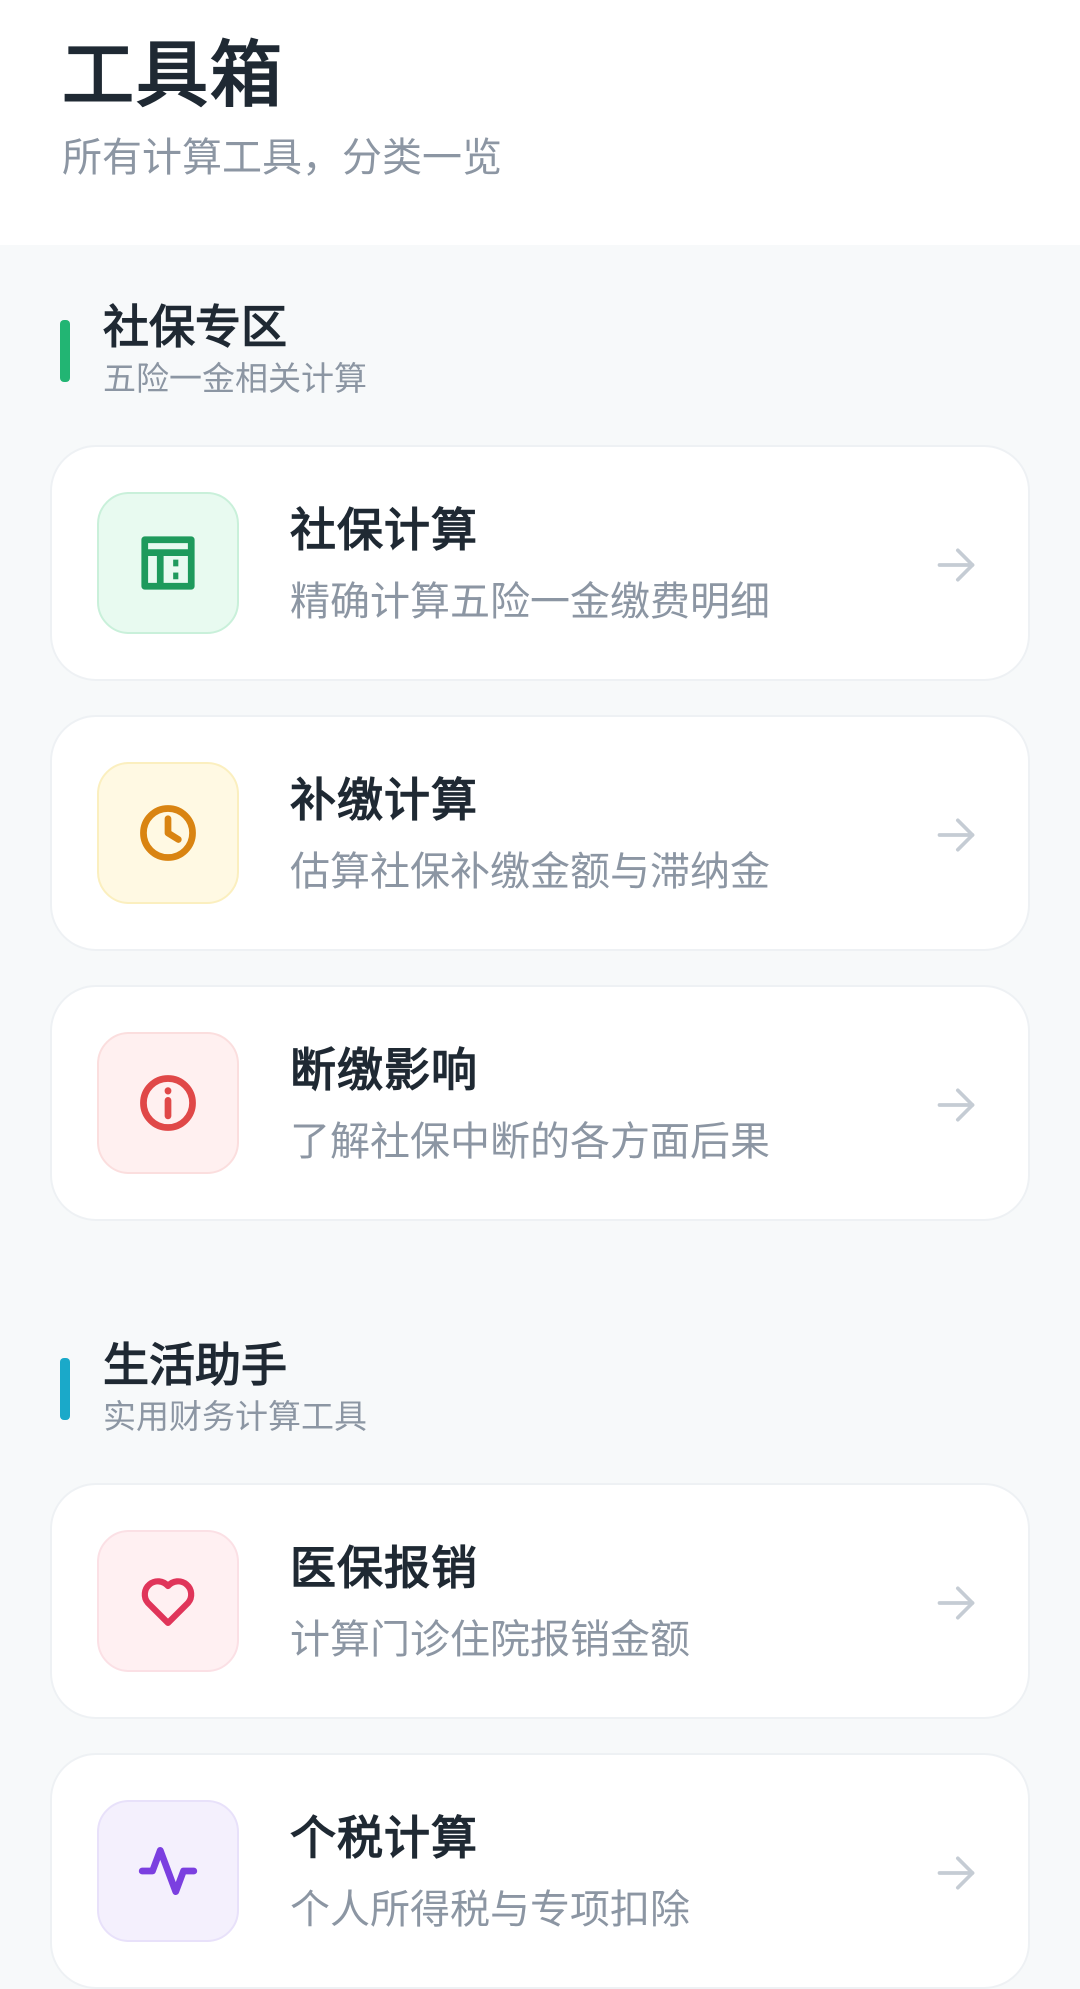  What do you see at coordinates (384, 1070) in the screenshot?
I see `card-title: 断缴影响` at bounding box center [384, 1070].